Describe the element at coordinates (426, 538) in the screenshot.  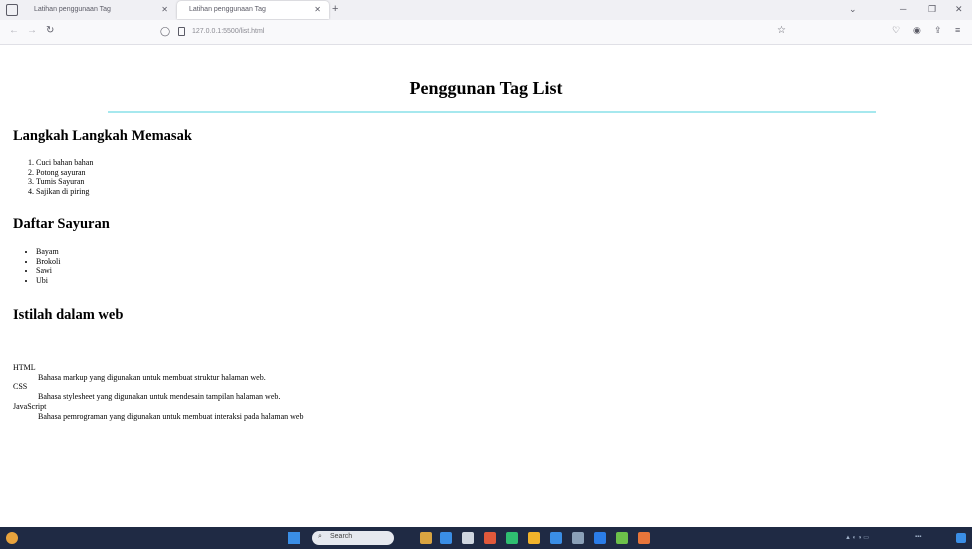
I see `file-explorer-icon` at that location.